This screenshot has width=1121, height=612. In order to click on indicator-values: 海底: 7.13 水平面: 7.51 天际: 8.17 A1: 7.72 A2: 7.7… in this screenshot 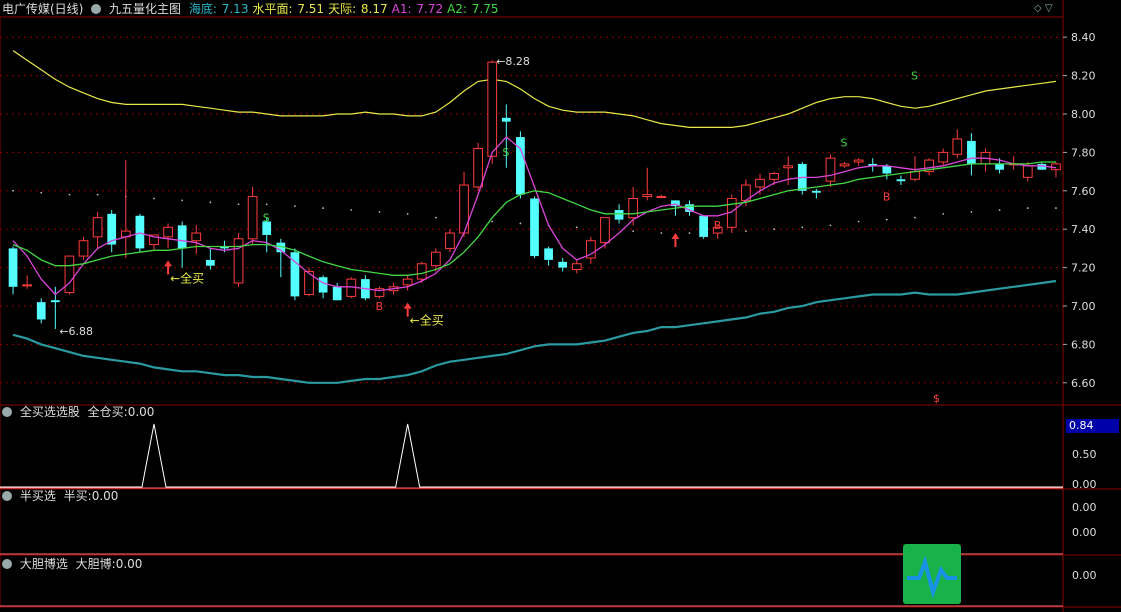, I will do `click(346, 9)`.